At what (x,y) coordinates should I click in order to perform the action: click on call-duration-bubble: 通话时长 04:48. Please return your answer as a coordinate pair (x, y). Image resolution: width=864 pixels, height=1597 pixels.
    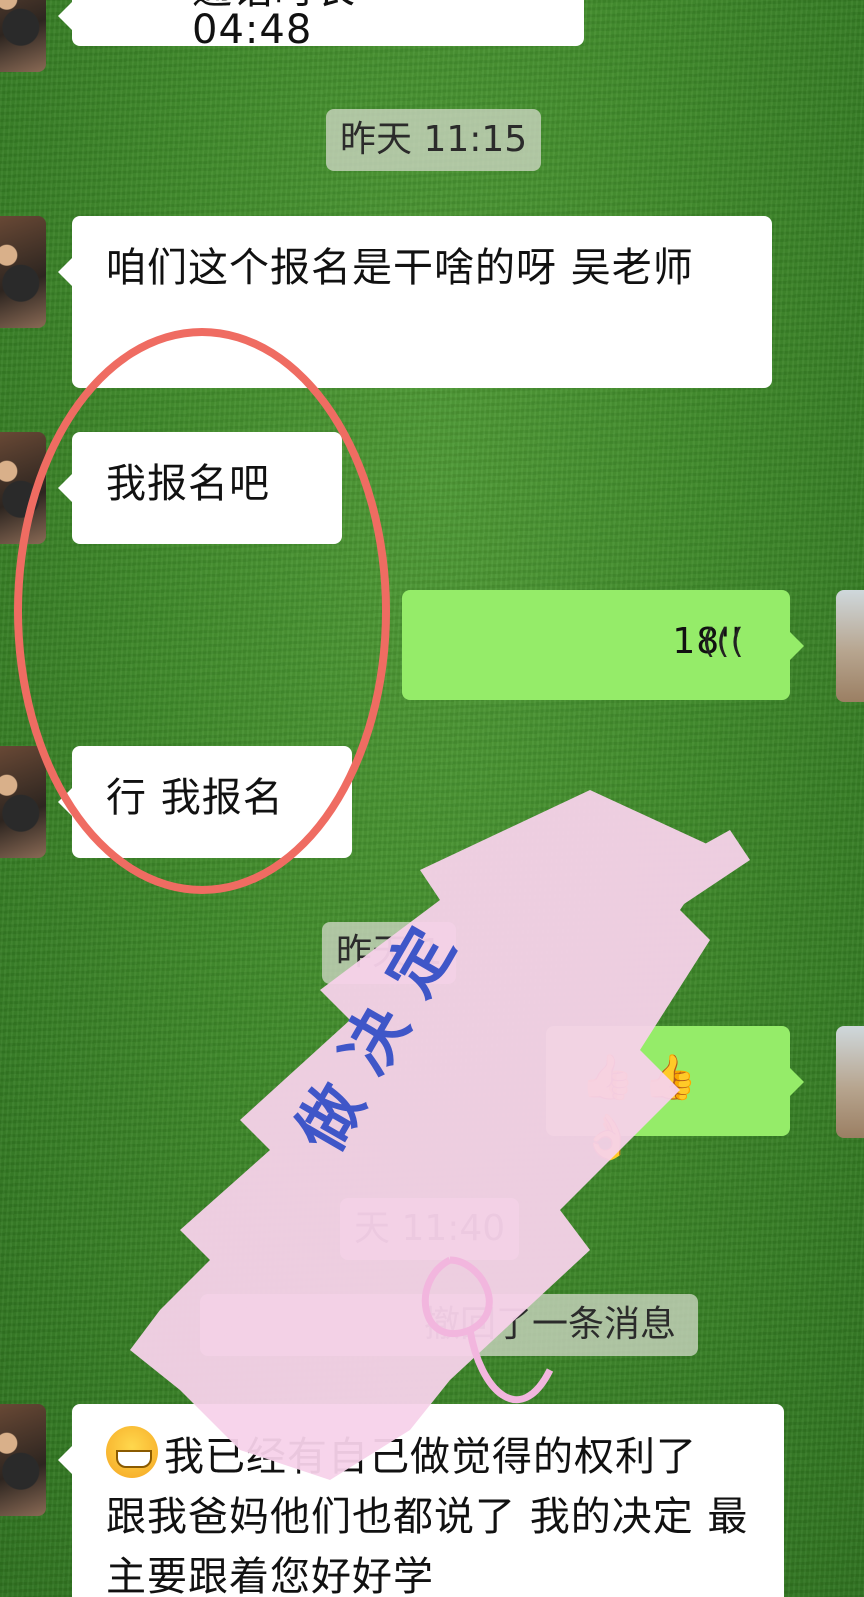
    Looking at the image, I should click on (321, 25).